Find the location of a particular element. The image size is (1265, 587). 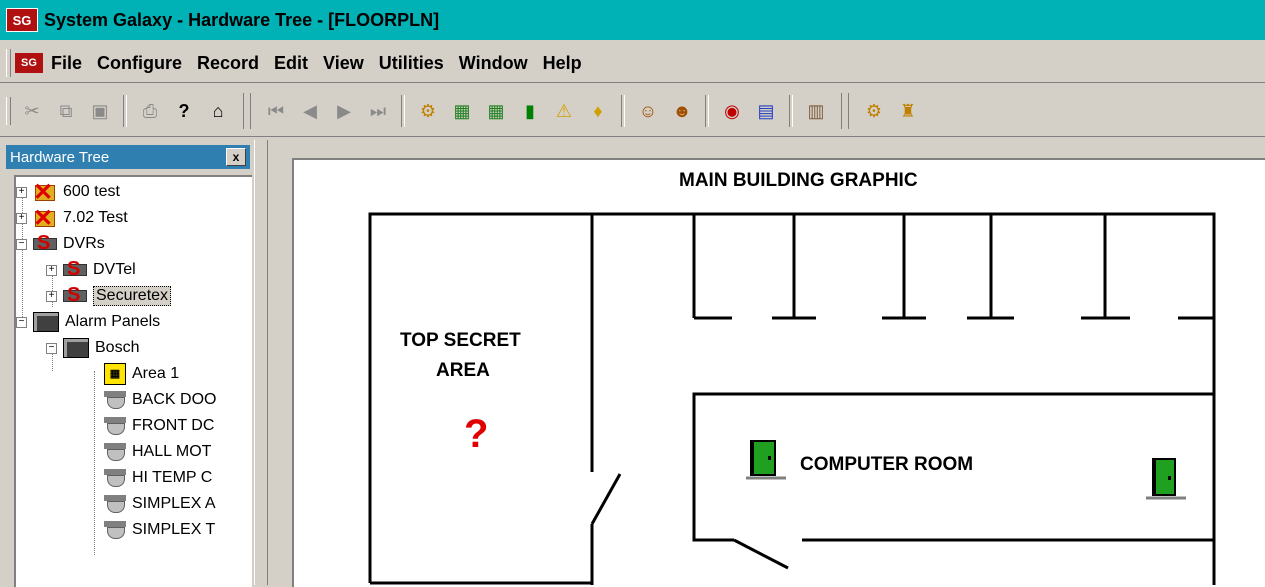

tree-connector is located at coordinates (94, 463).